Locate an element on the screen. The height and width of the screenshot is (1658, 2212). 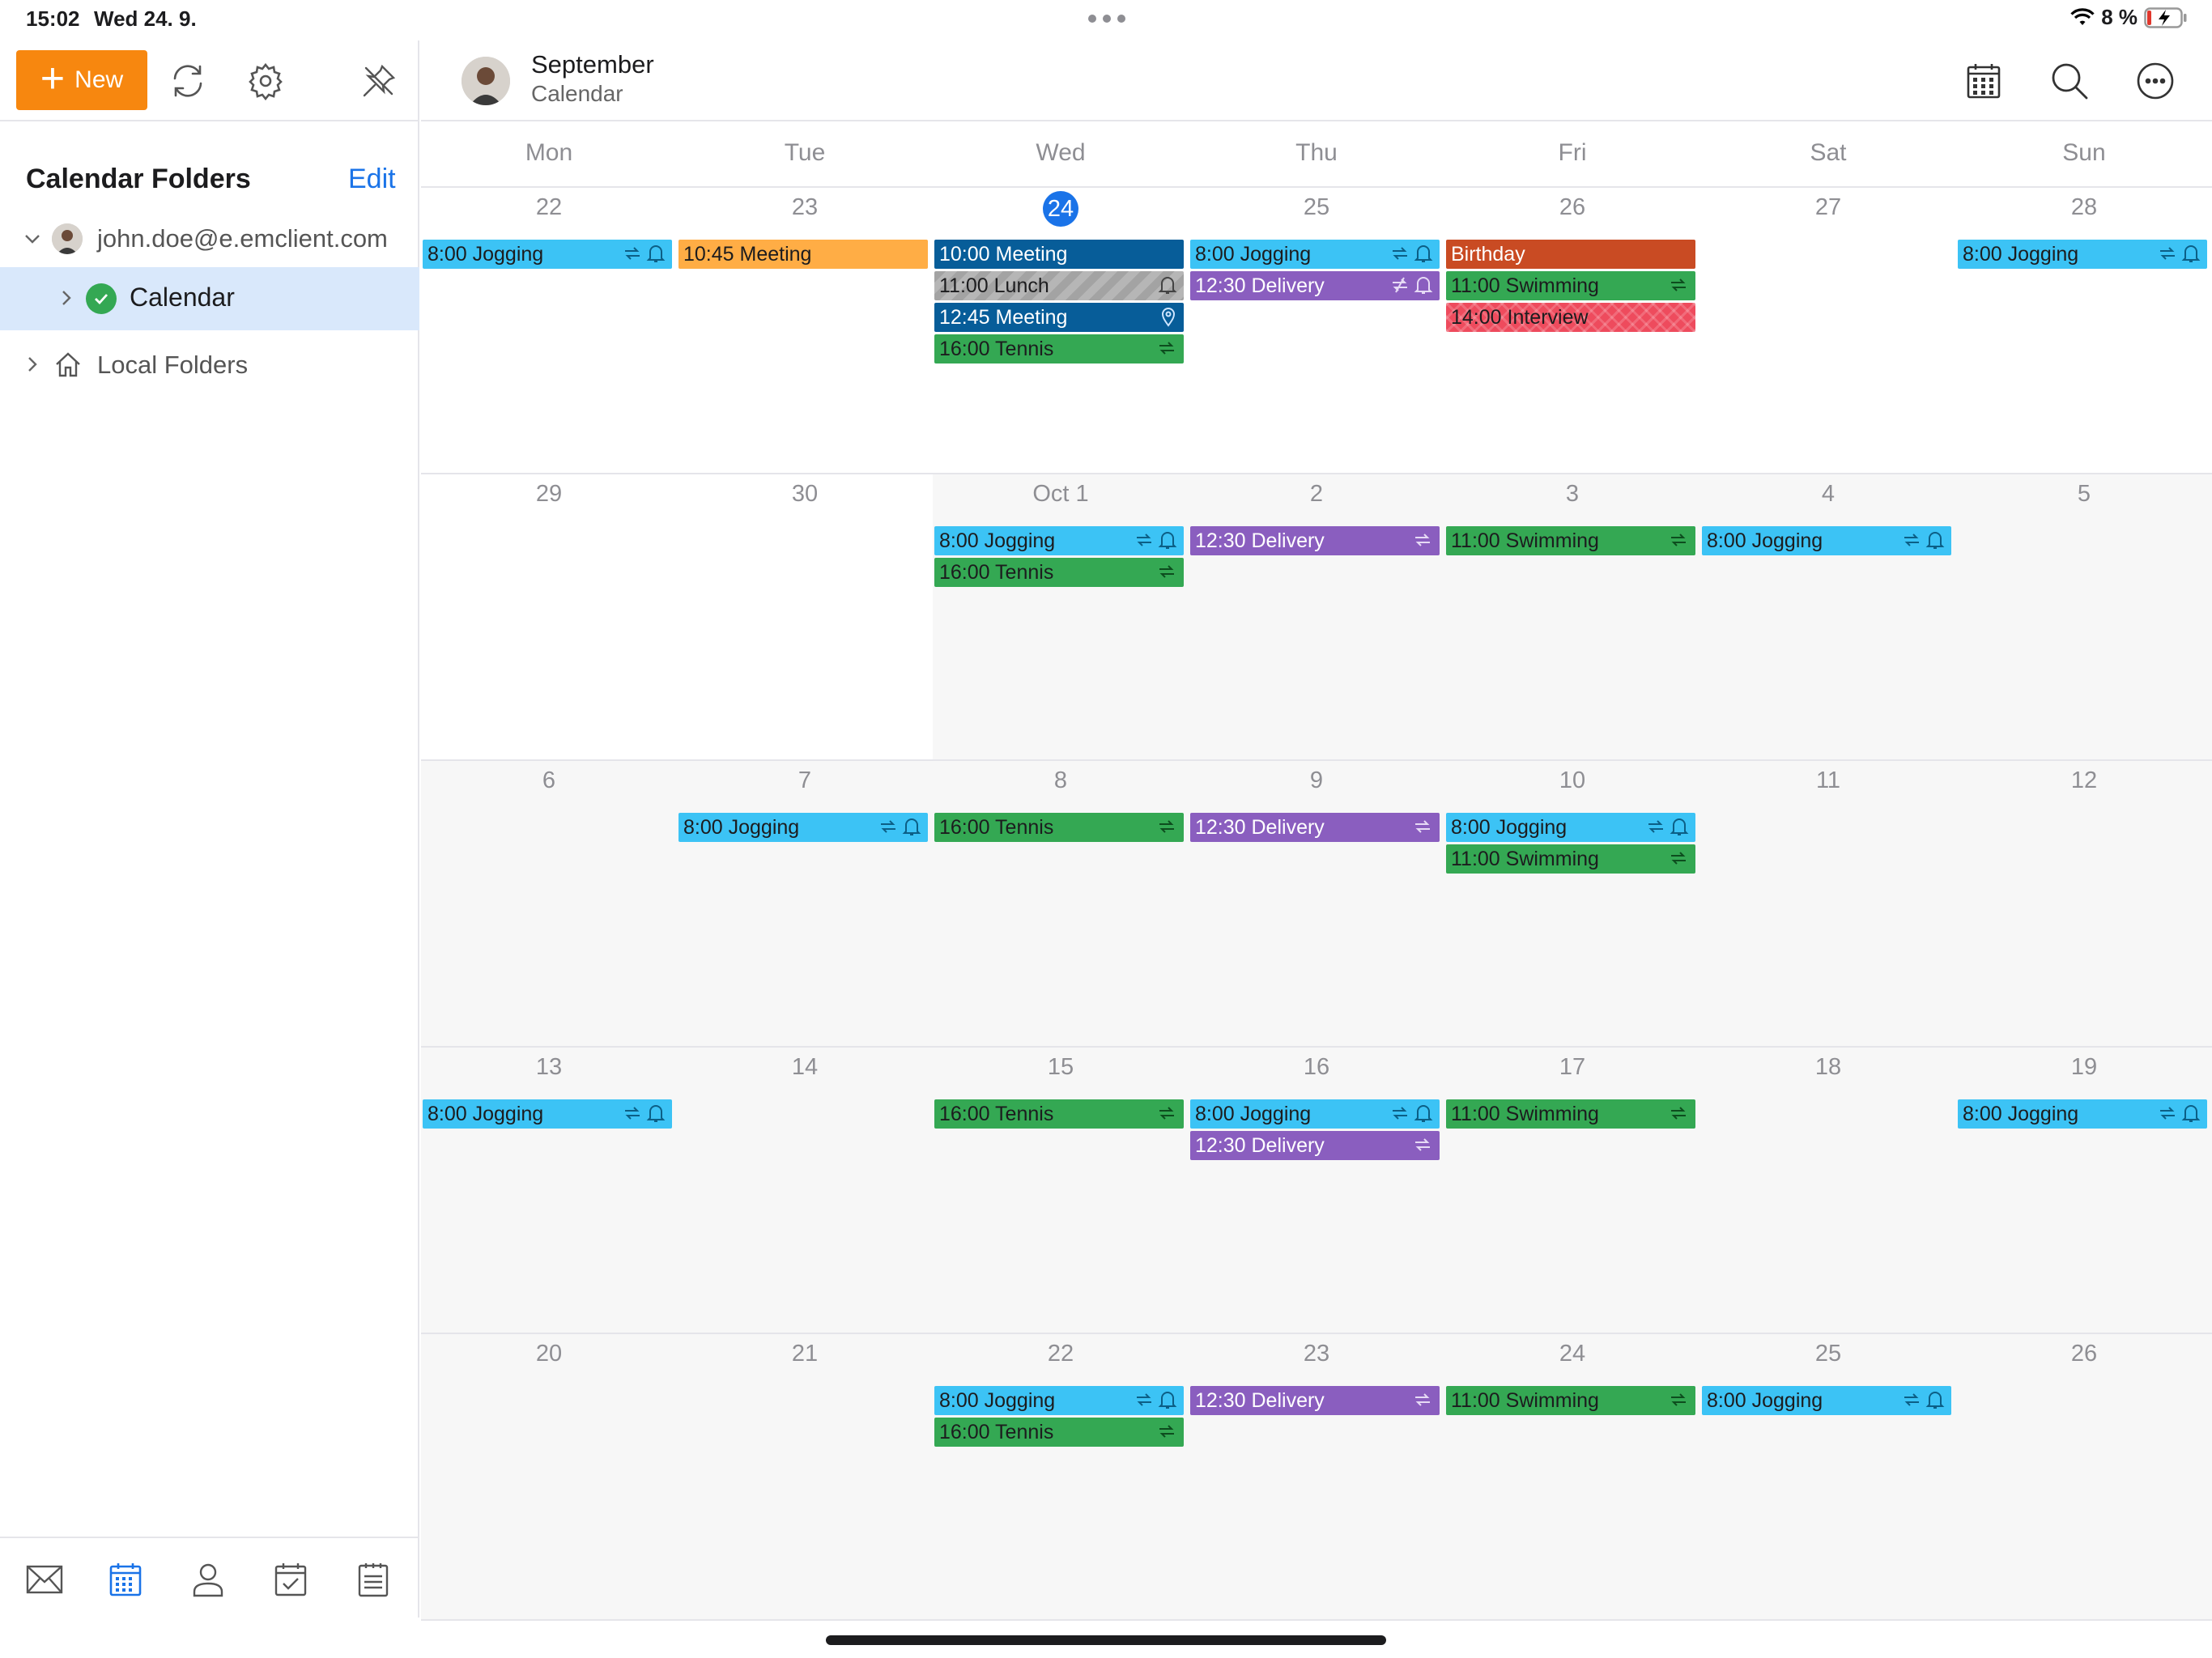
more-button is located at coordinates (2155, 81).